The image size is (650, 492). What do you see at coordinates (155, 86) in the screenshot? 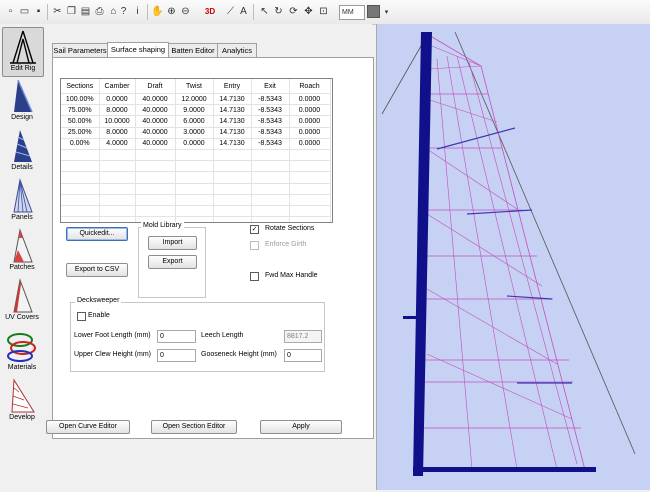
I see `column-header: Draft` at bounding box center [155, 86].